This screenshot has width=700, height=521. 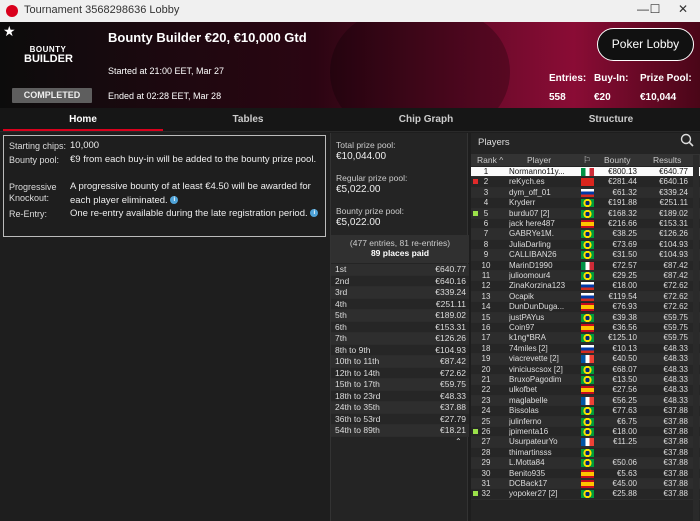 I want to click on progressive-label: Progressive, so click(x=33, y=187).